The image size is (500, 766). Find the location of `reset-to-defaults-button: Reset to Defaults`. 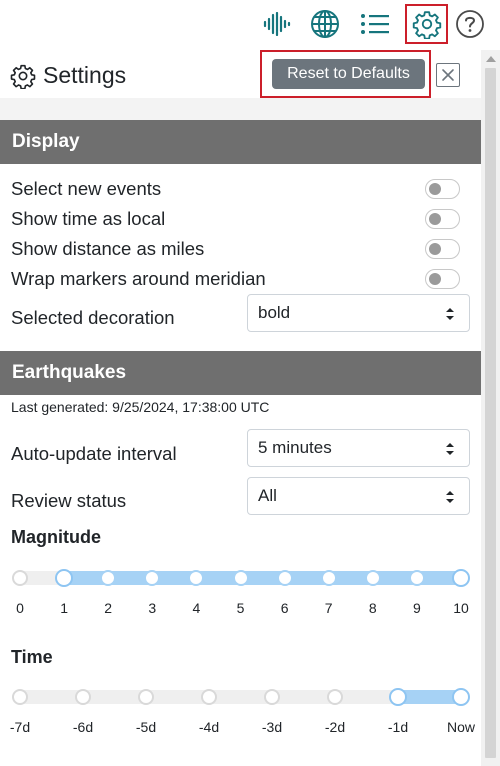

reset-to-defaults-button: Reset to Defaults is located at coordinates (348, 74).